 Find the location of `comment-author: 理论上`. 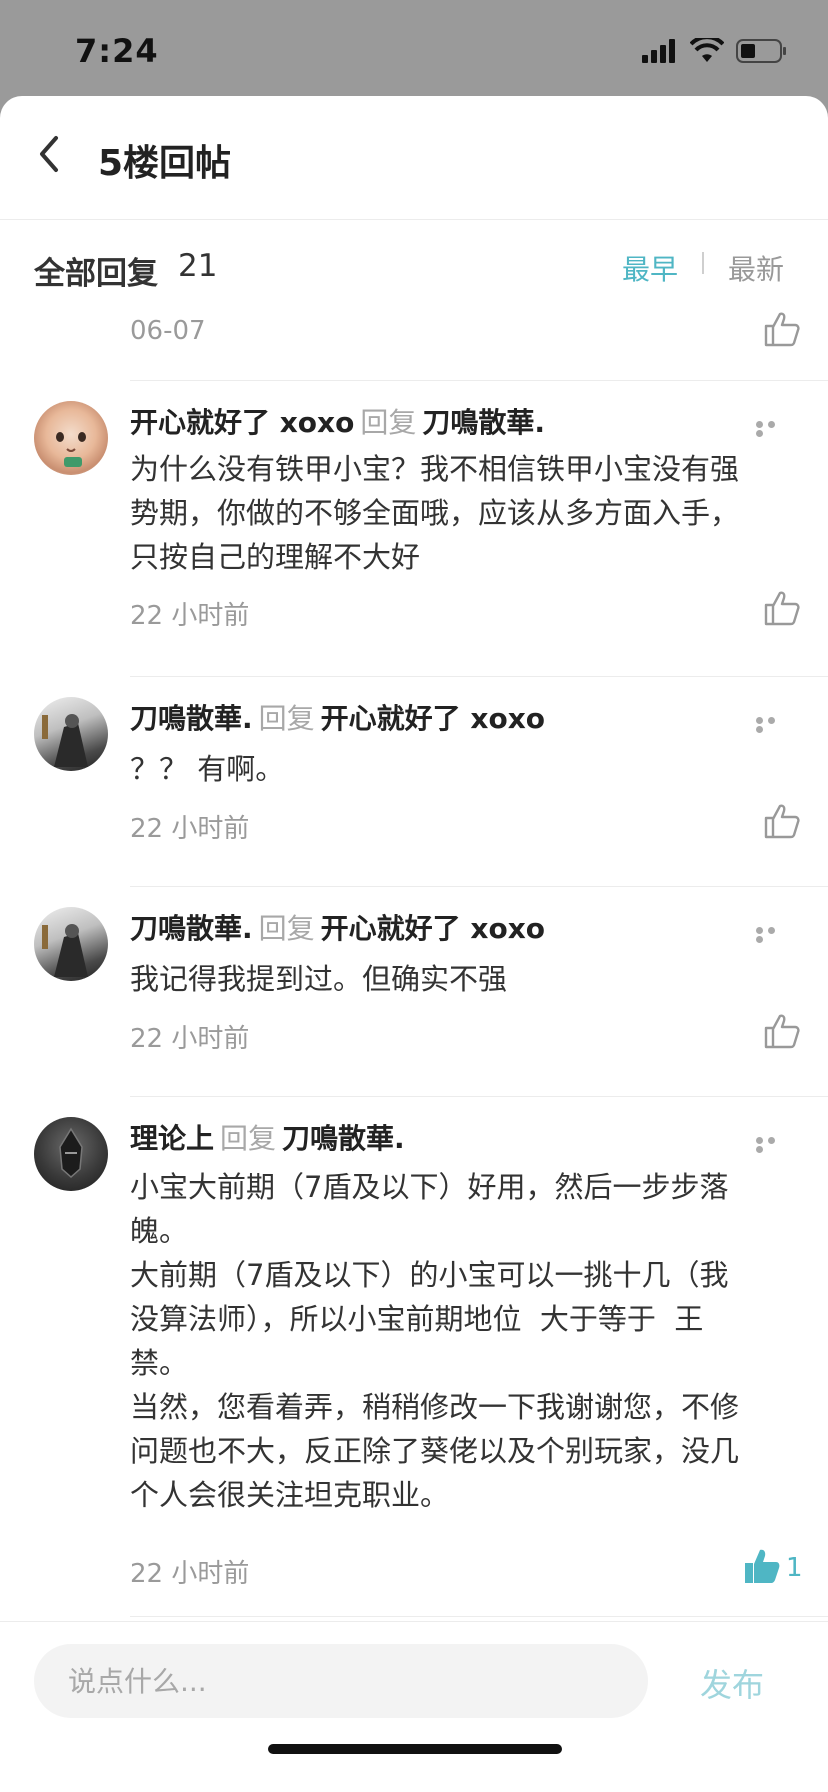

comment-author: 理论上 is located at coordinates (172, 1138).